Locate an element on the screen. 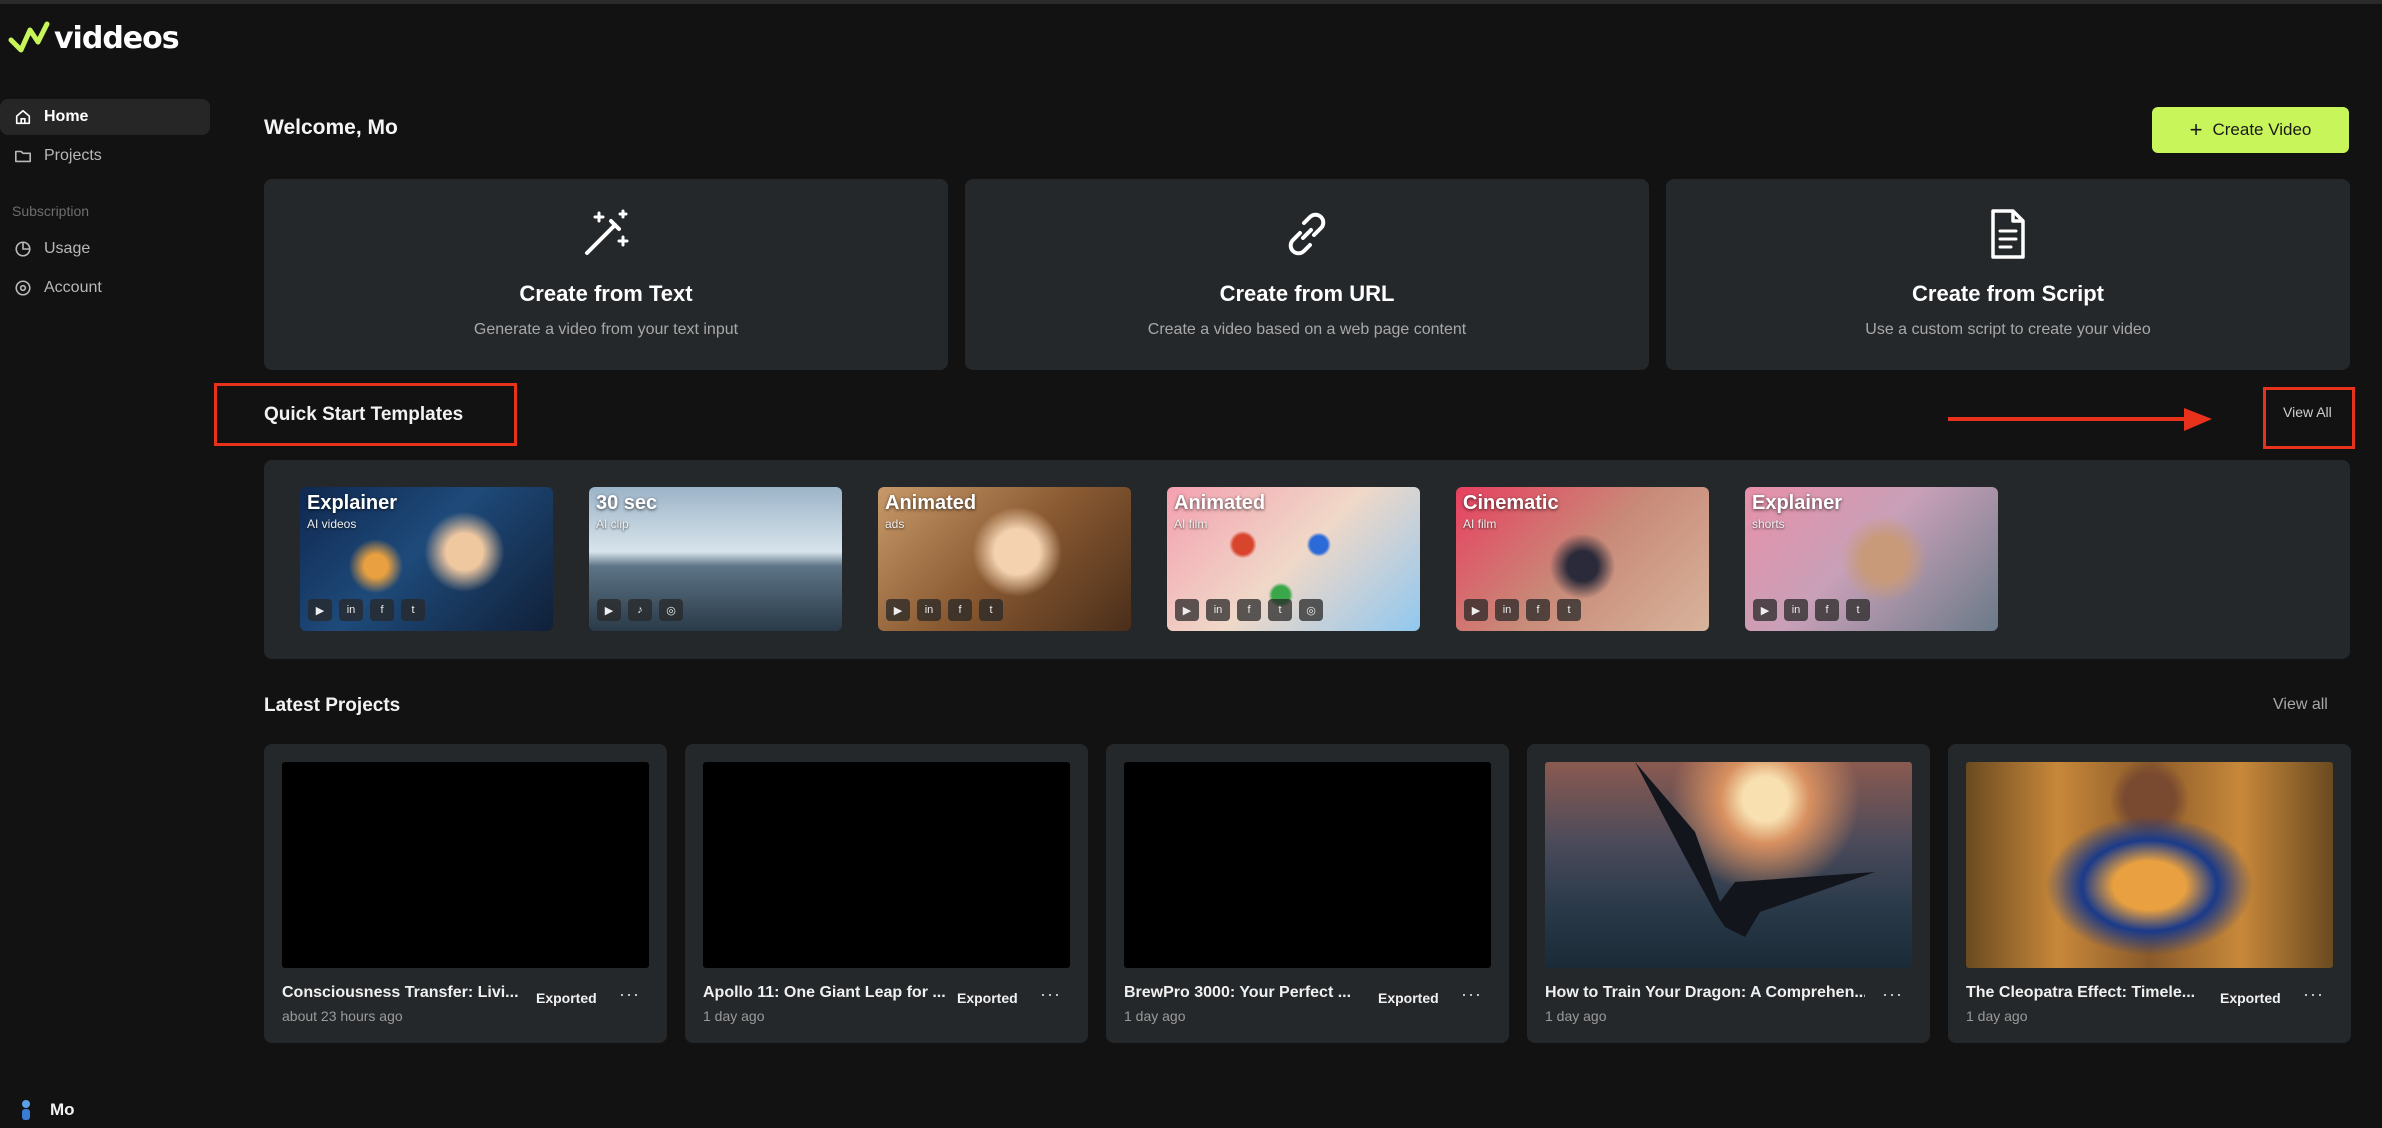 The height and width of the screenshot is (1128, 2382). template-subtitle: AI videos is located at coordinates (332, 524).